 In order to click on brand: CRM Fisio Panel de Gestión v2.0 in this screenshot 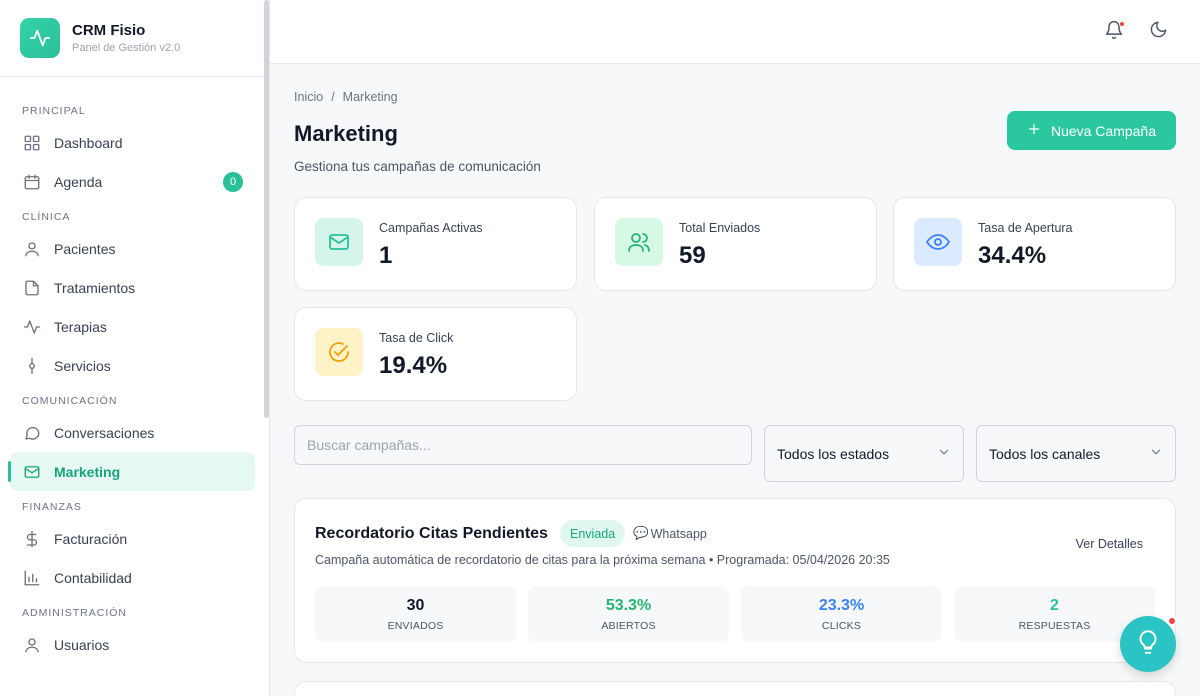, I will do `click(134, 38)`.